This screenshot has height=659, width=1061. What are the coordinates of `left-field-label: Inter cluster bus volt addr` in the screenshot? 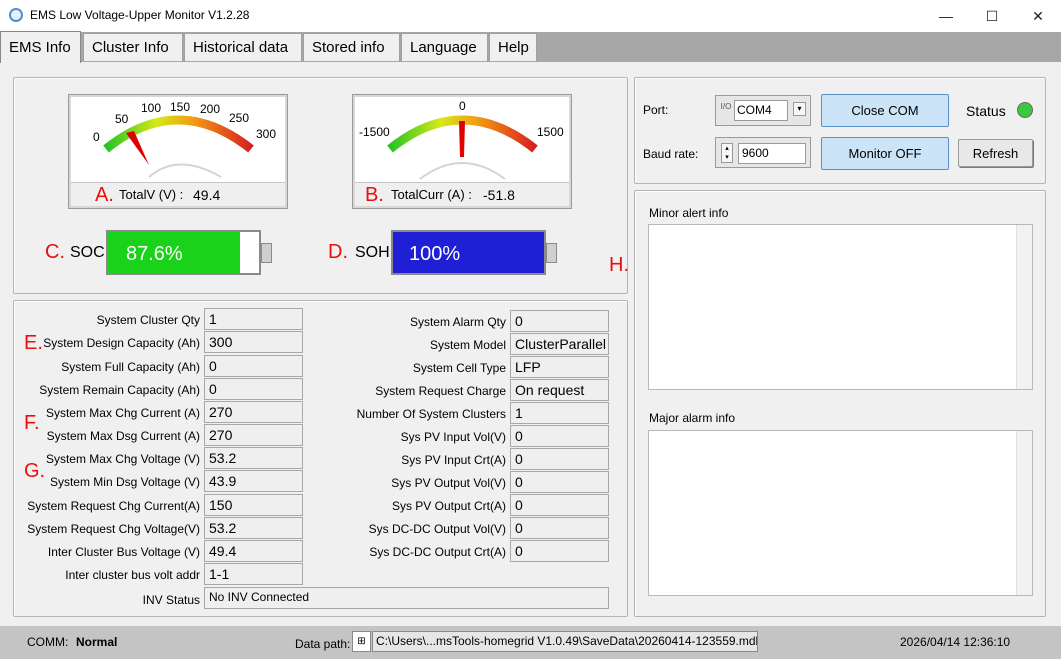 It's located at (132, 575).